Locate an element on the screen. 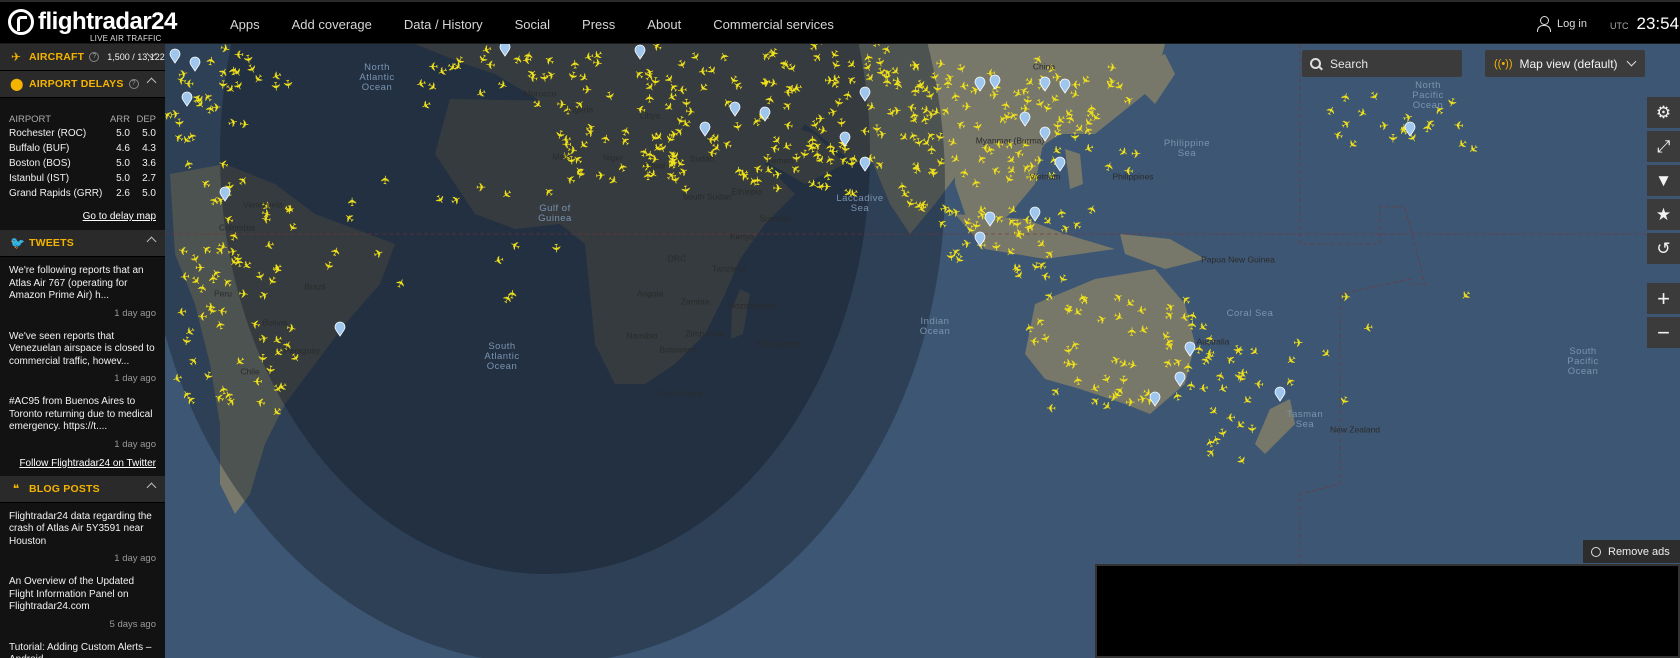 The width and height of the screenshot is (1680, 658). login-button: Log in is located at coordinates (1562, 24).